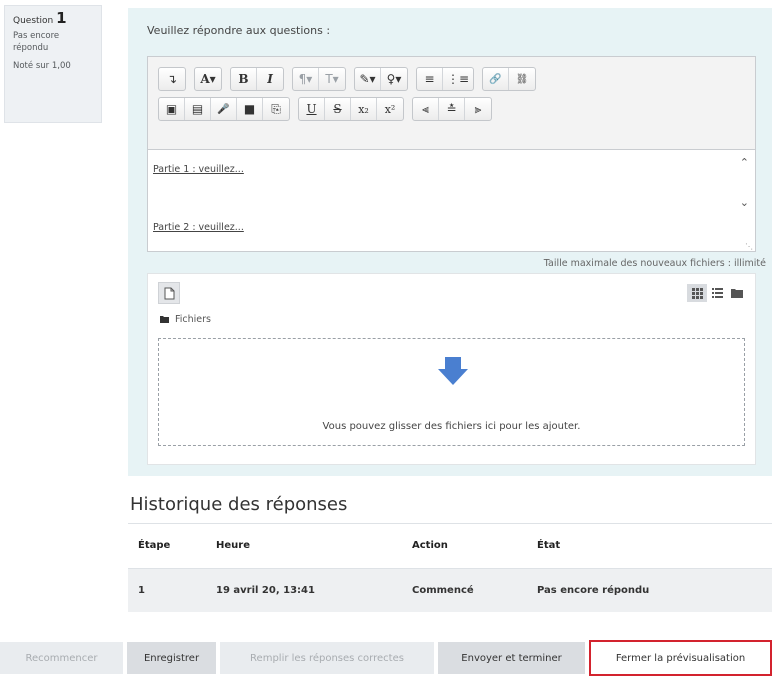 This screenshot has width=772, height=680. What do you see at coordinates (304, 546) in the screenshot?
I see `col-time: Heure` at bounding box center [304, 546].